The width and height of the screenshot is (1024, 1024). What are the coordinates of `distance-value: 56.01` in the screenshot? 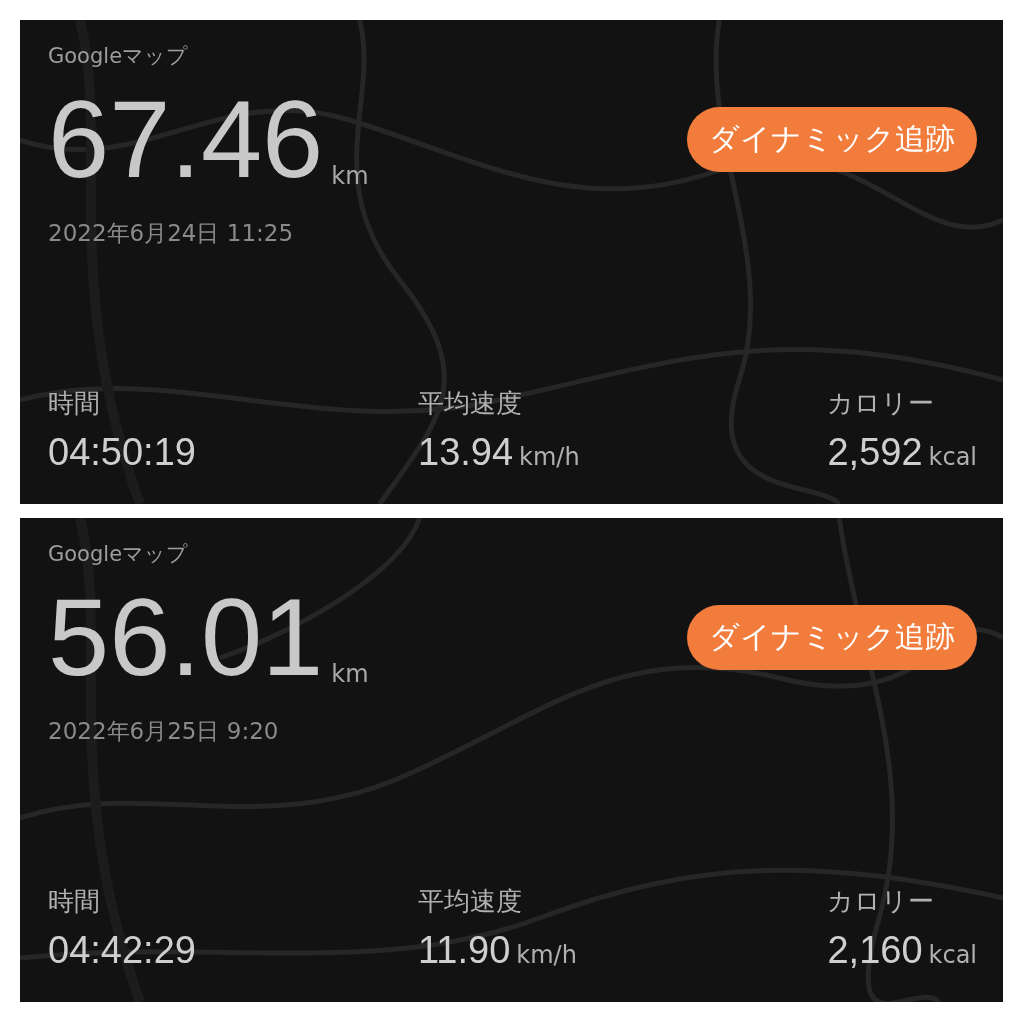 It's located at (186, 637).